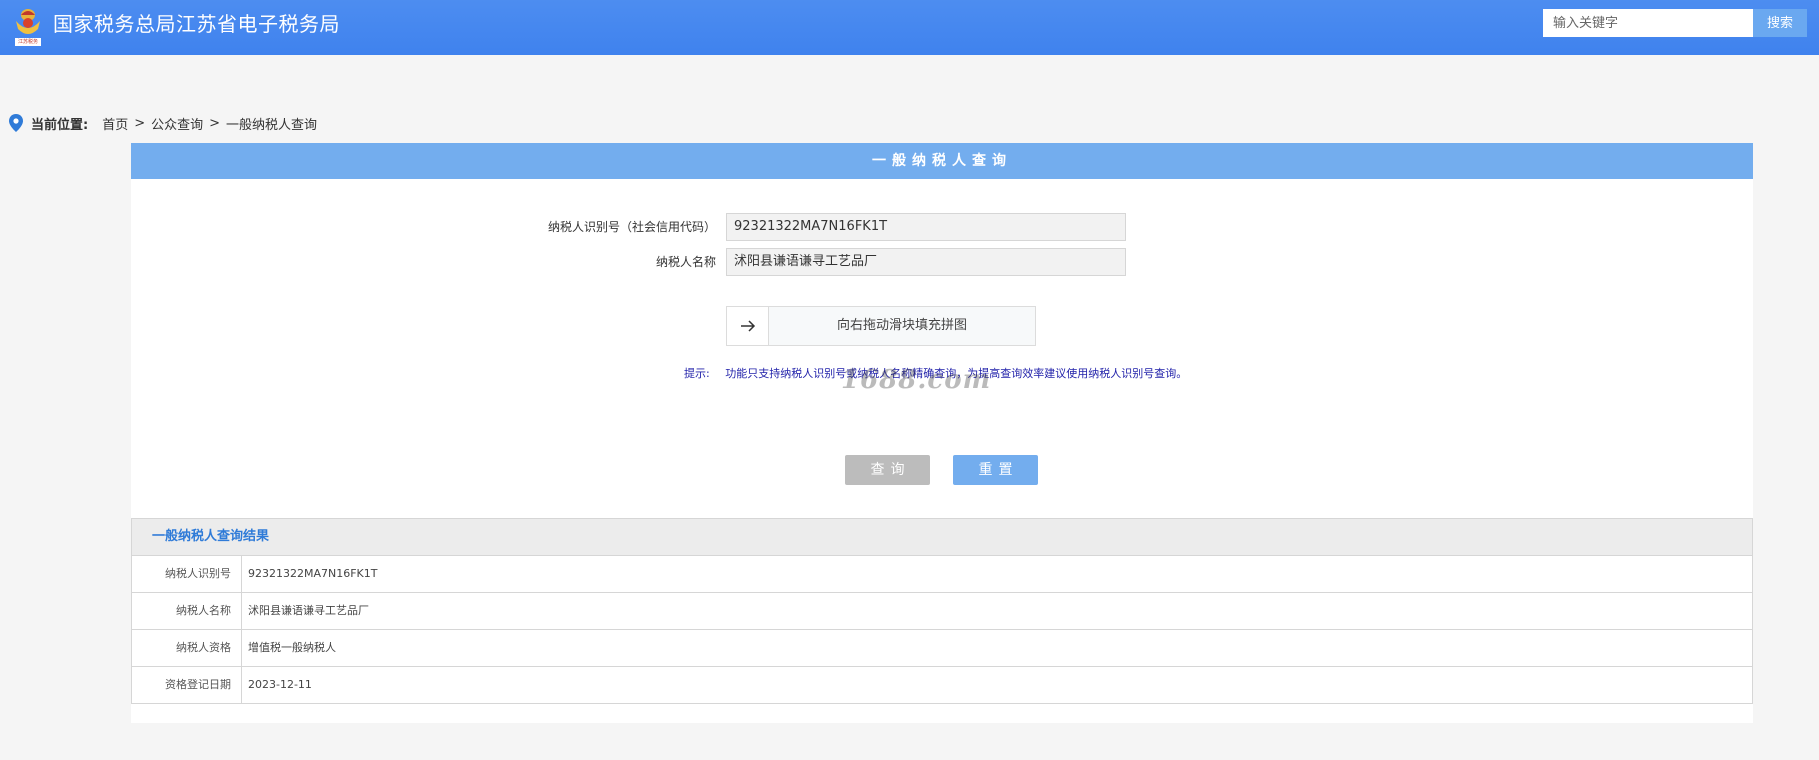  I want to click on taxpayer-name-field: 沭阳县谦语谦寻工艺品厂, so click(926, 262).